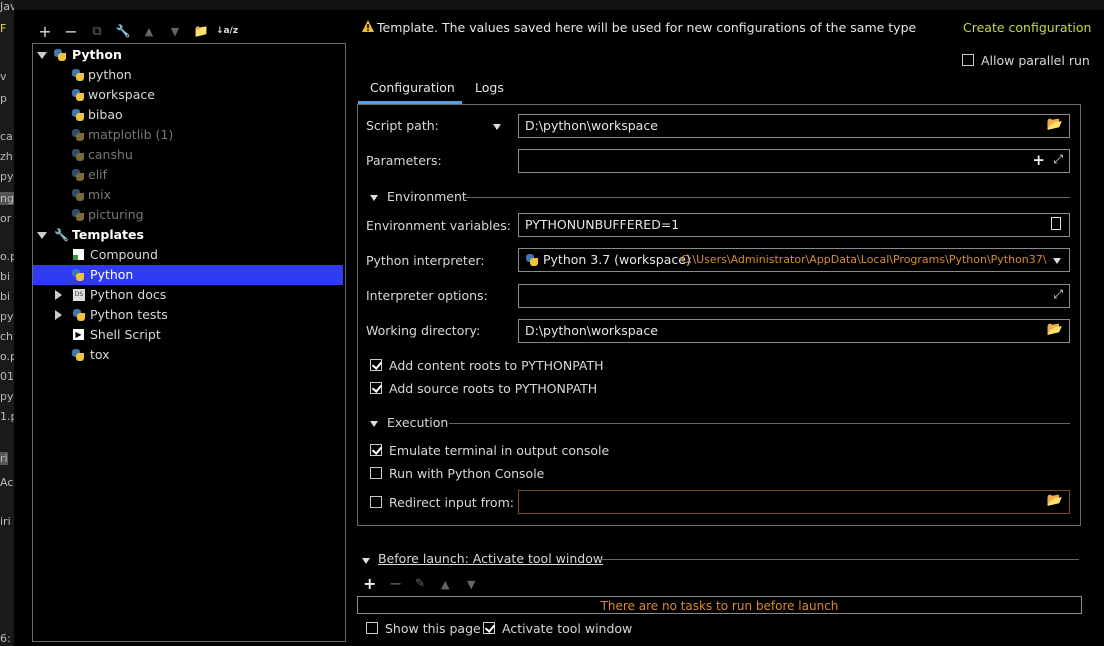  I want to click on tree-template-shell-script: ▶ Shell Script, so click(188, 335).